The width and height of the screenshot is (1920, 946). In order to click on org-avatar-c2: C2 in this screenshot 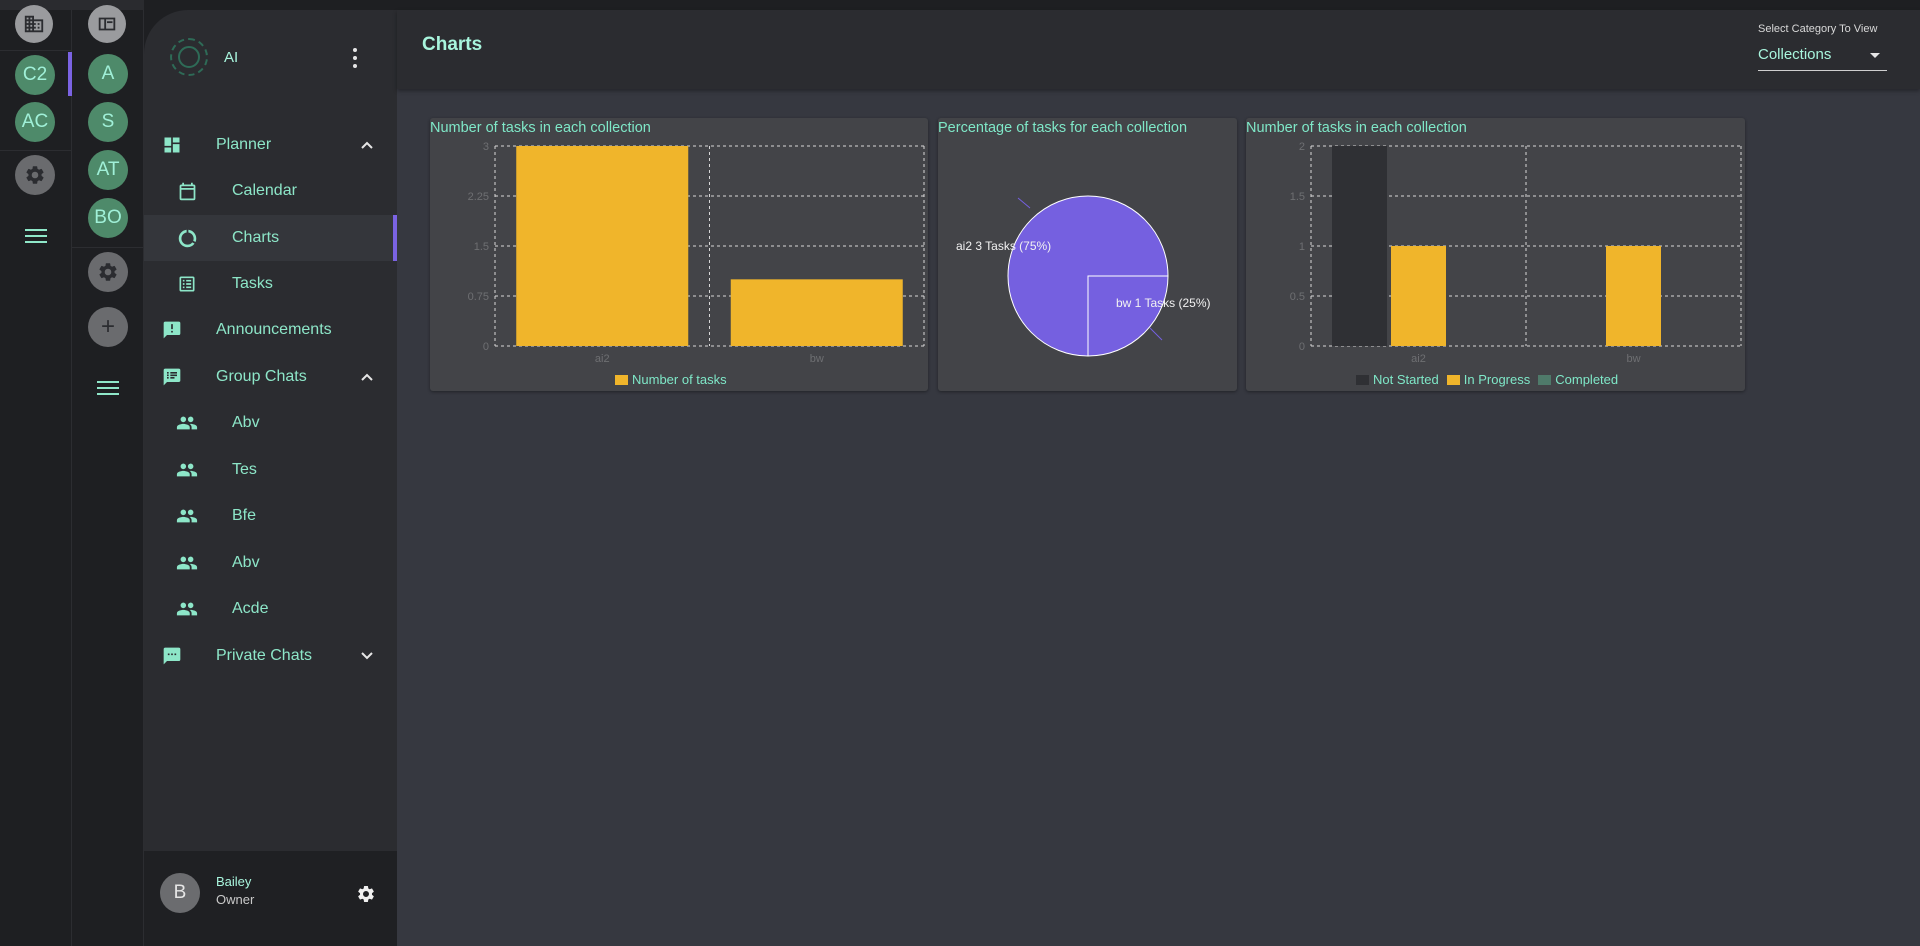, I will do `click(35, 75)`.